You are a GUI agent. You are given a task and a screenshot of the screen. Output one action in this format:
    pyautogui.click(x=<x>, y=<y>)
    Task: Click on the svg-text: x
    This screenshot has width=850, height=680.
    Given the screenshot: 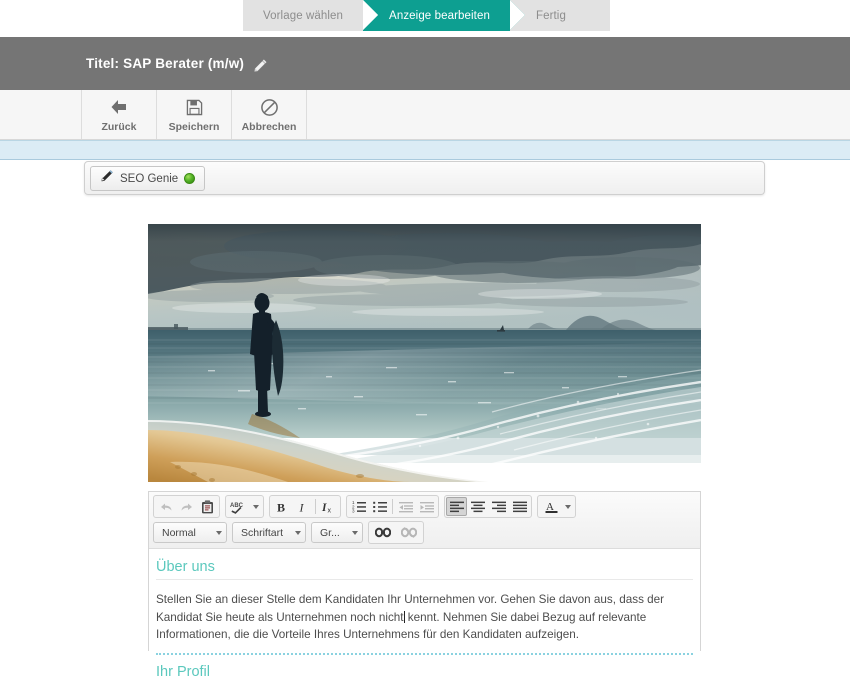 What is the action you would take?
    pyautogui.click(x=329, y=510)
    